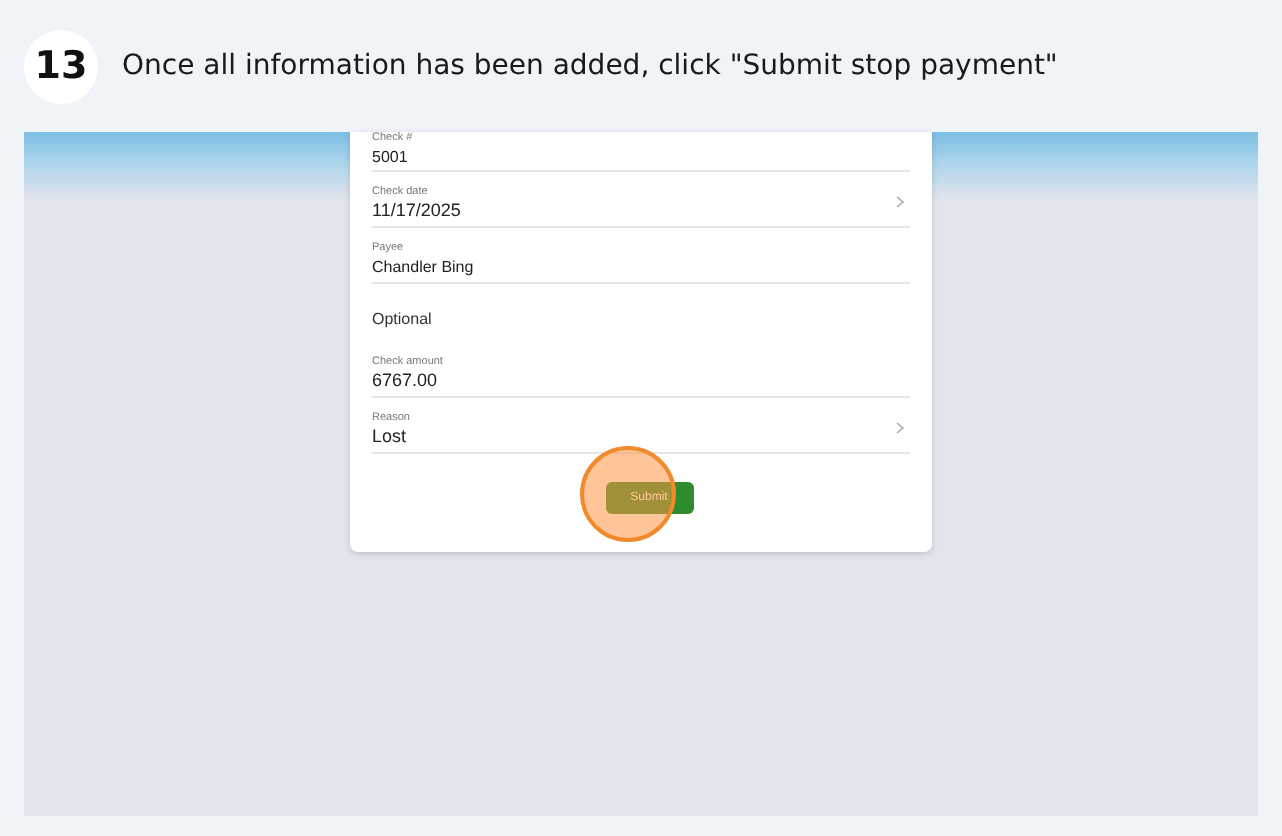  I want to click on click-highlight, so click(627, 494).